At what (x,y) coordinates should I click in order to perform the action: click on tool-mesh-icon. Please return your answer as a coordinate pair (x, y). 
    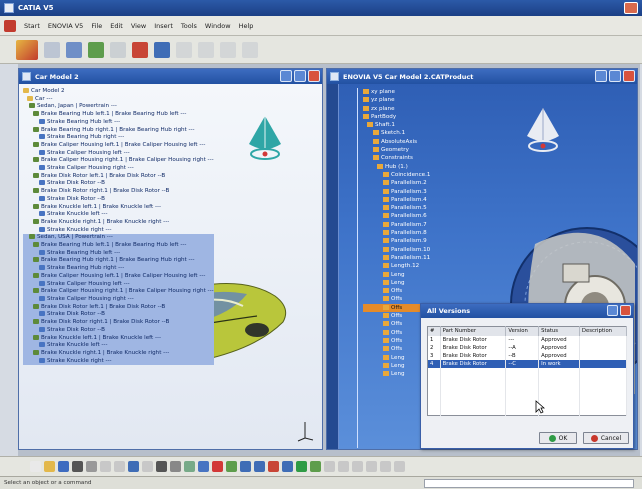
    Looking at the image, I should click on (162, 49).